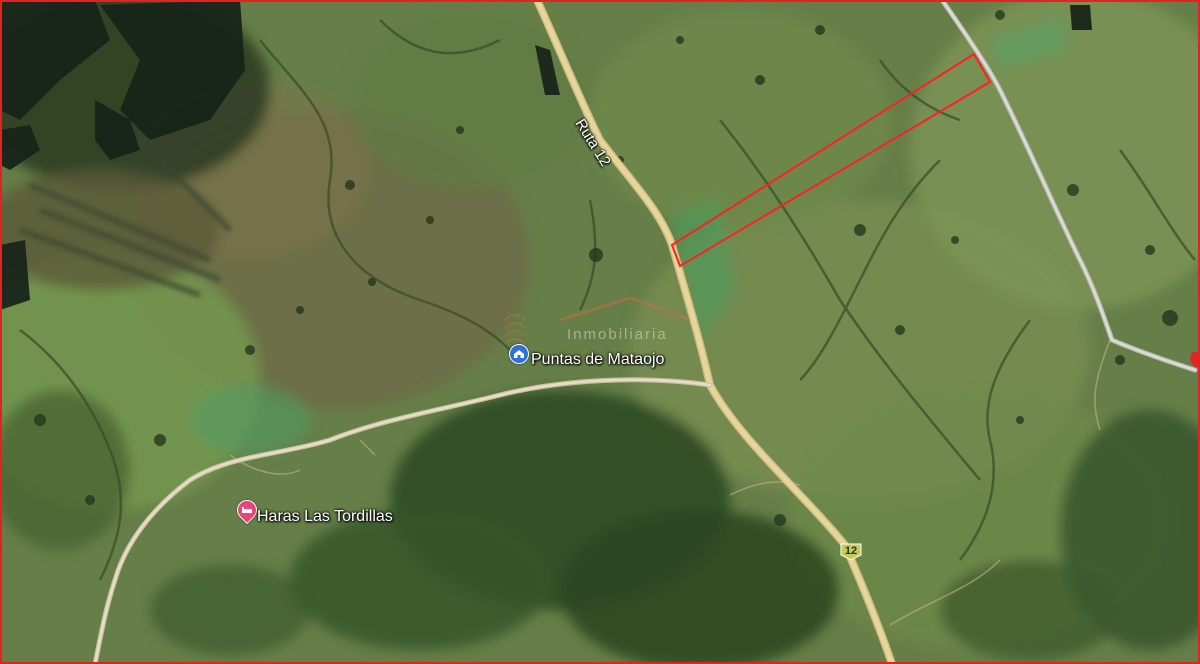 Image resolution: width=1200 pixels, height=664 pixels. I want to click on route-shield: 12, so click(851, 552).